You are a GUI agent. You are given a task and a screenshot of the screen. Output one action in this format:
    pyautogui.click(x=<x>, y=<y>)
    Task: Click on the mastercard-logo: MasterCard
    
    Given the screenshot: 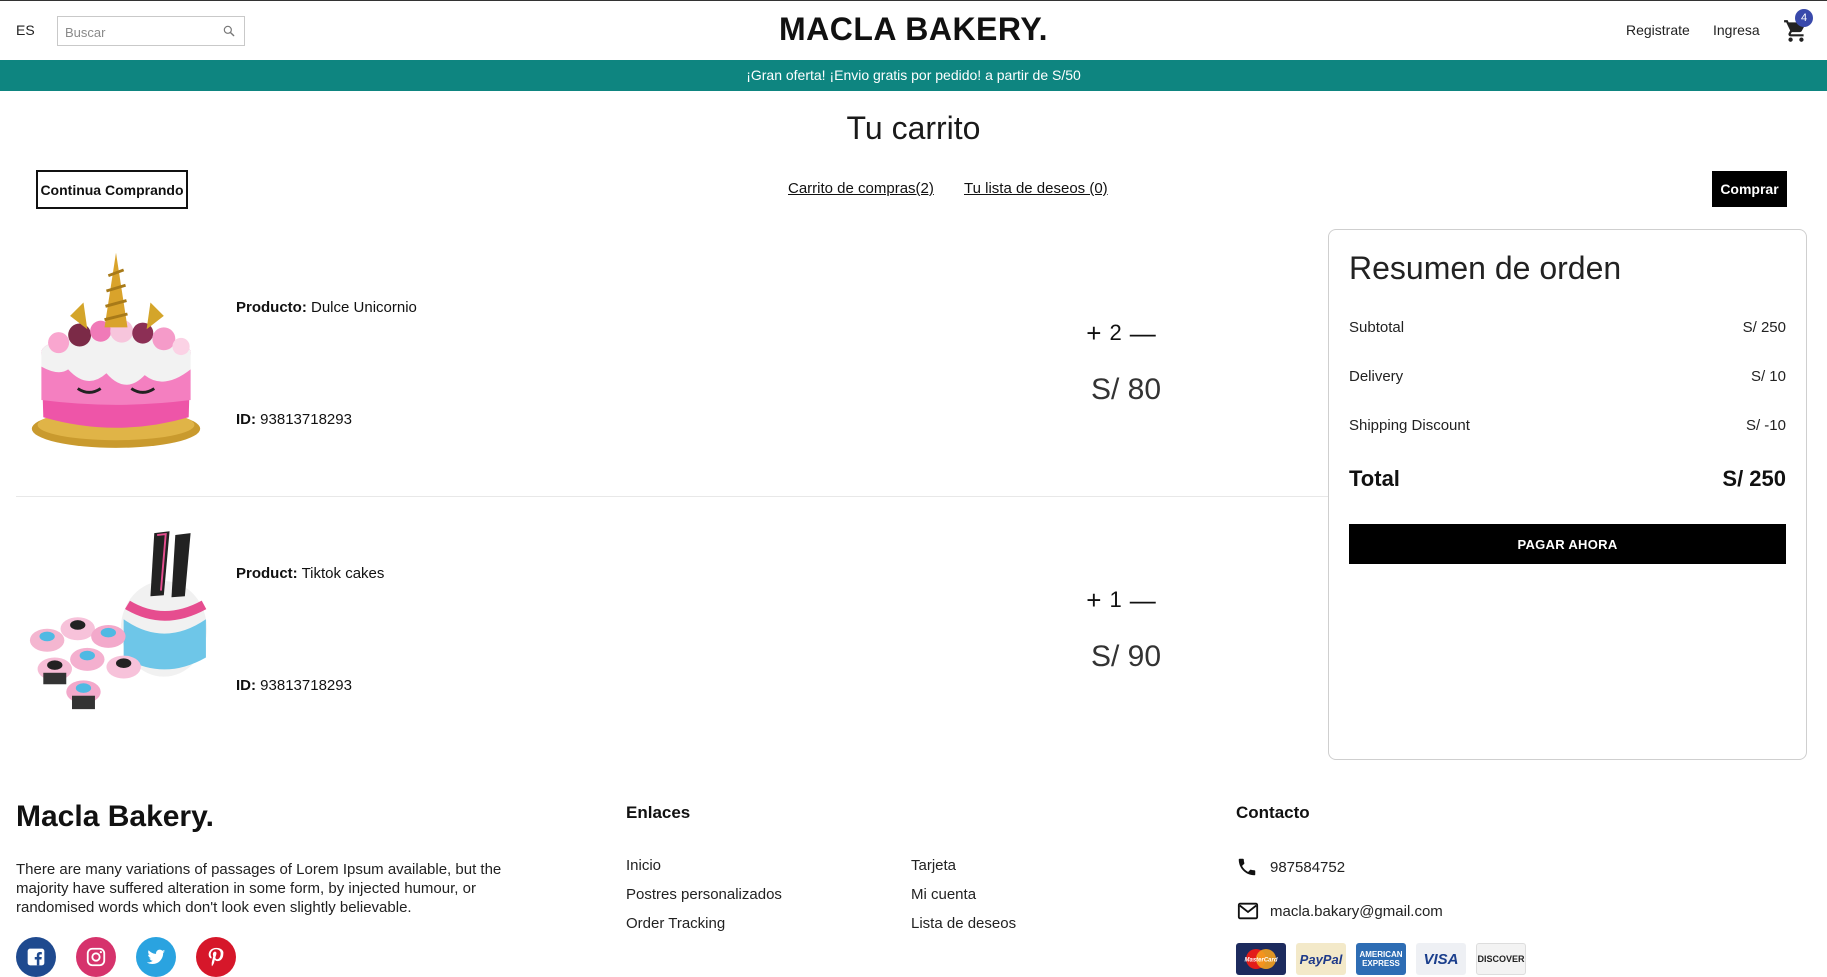 What is the action you would take?
    pyautogui.click(x=1261, y=959)
    